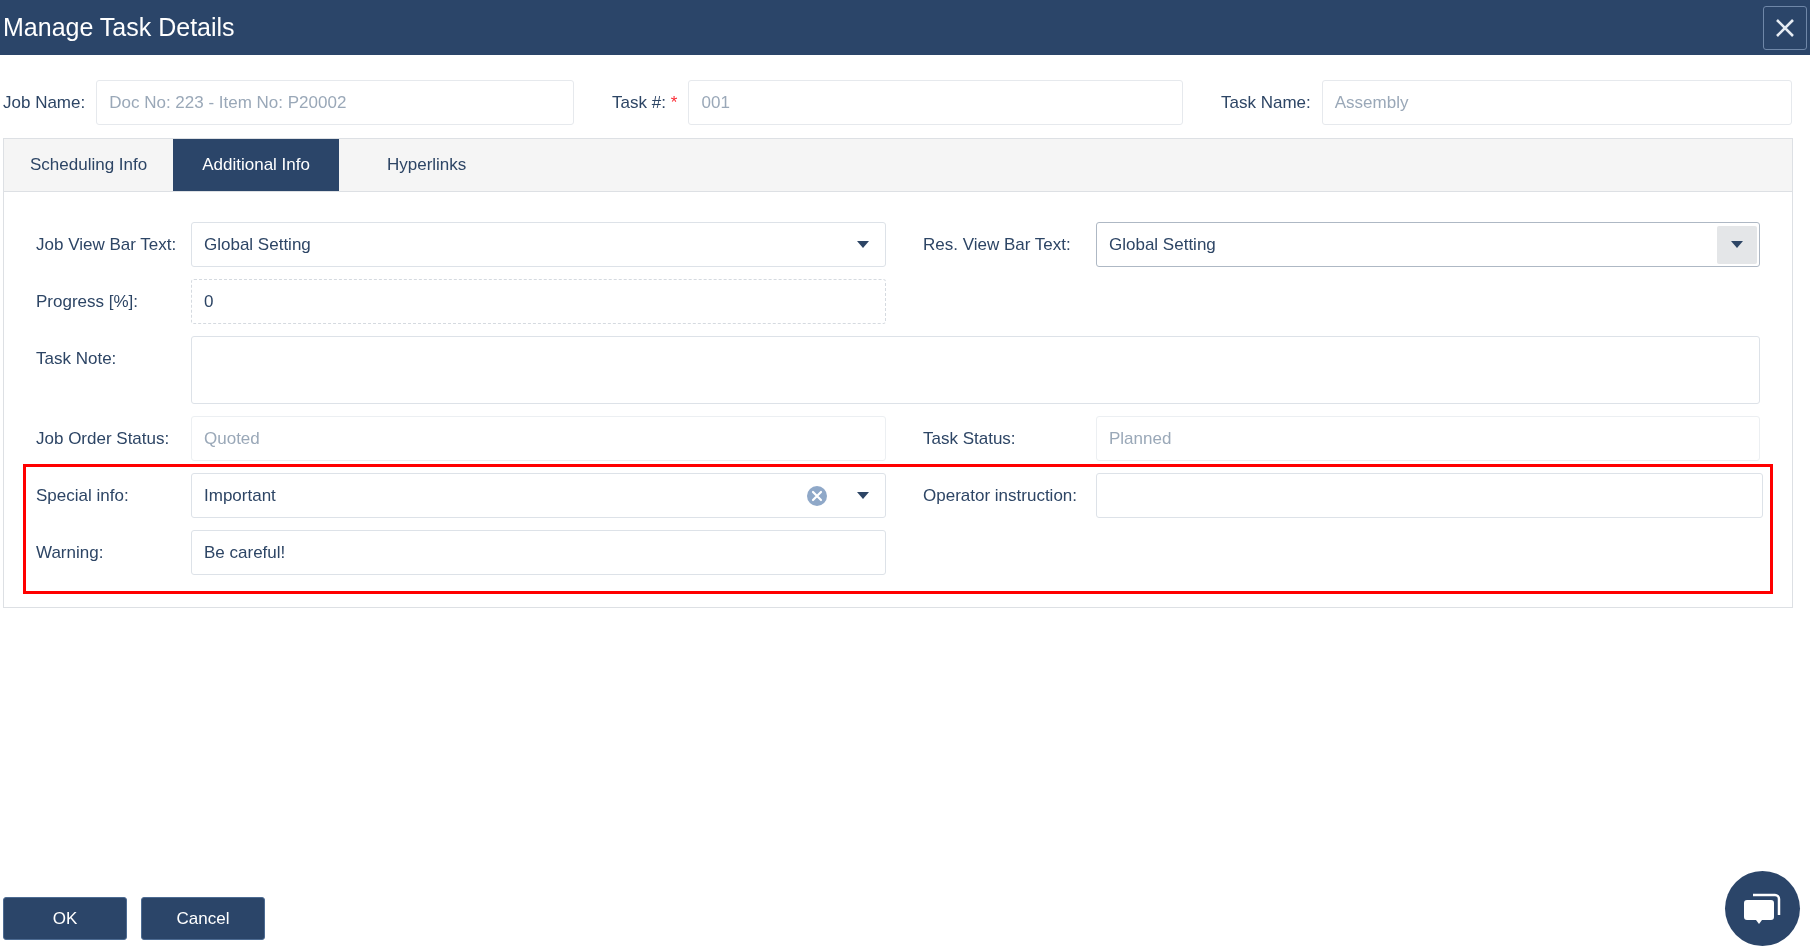 The height and width of the screenshot is (946, 1810). Describe the element at coordinates (1266, 102) in the screenshot. I see `field-label: Task Name:` at that location.